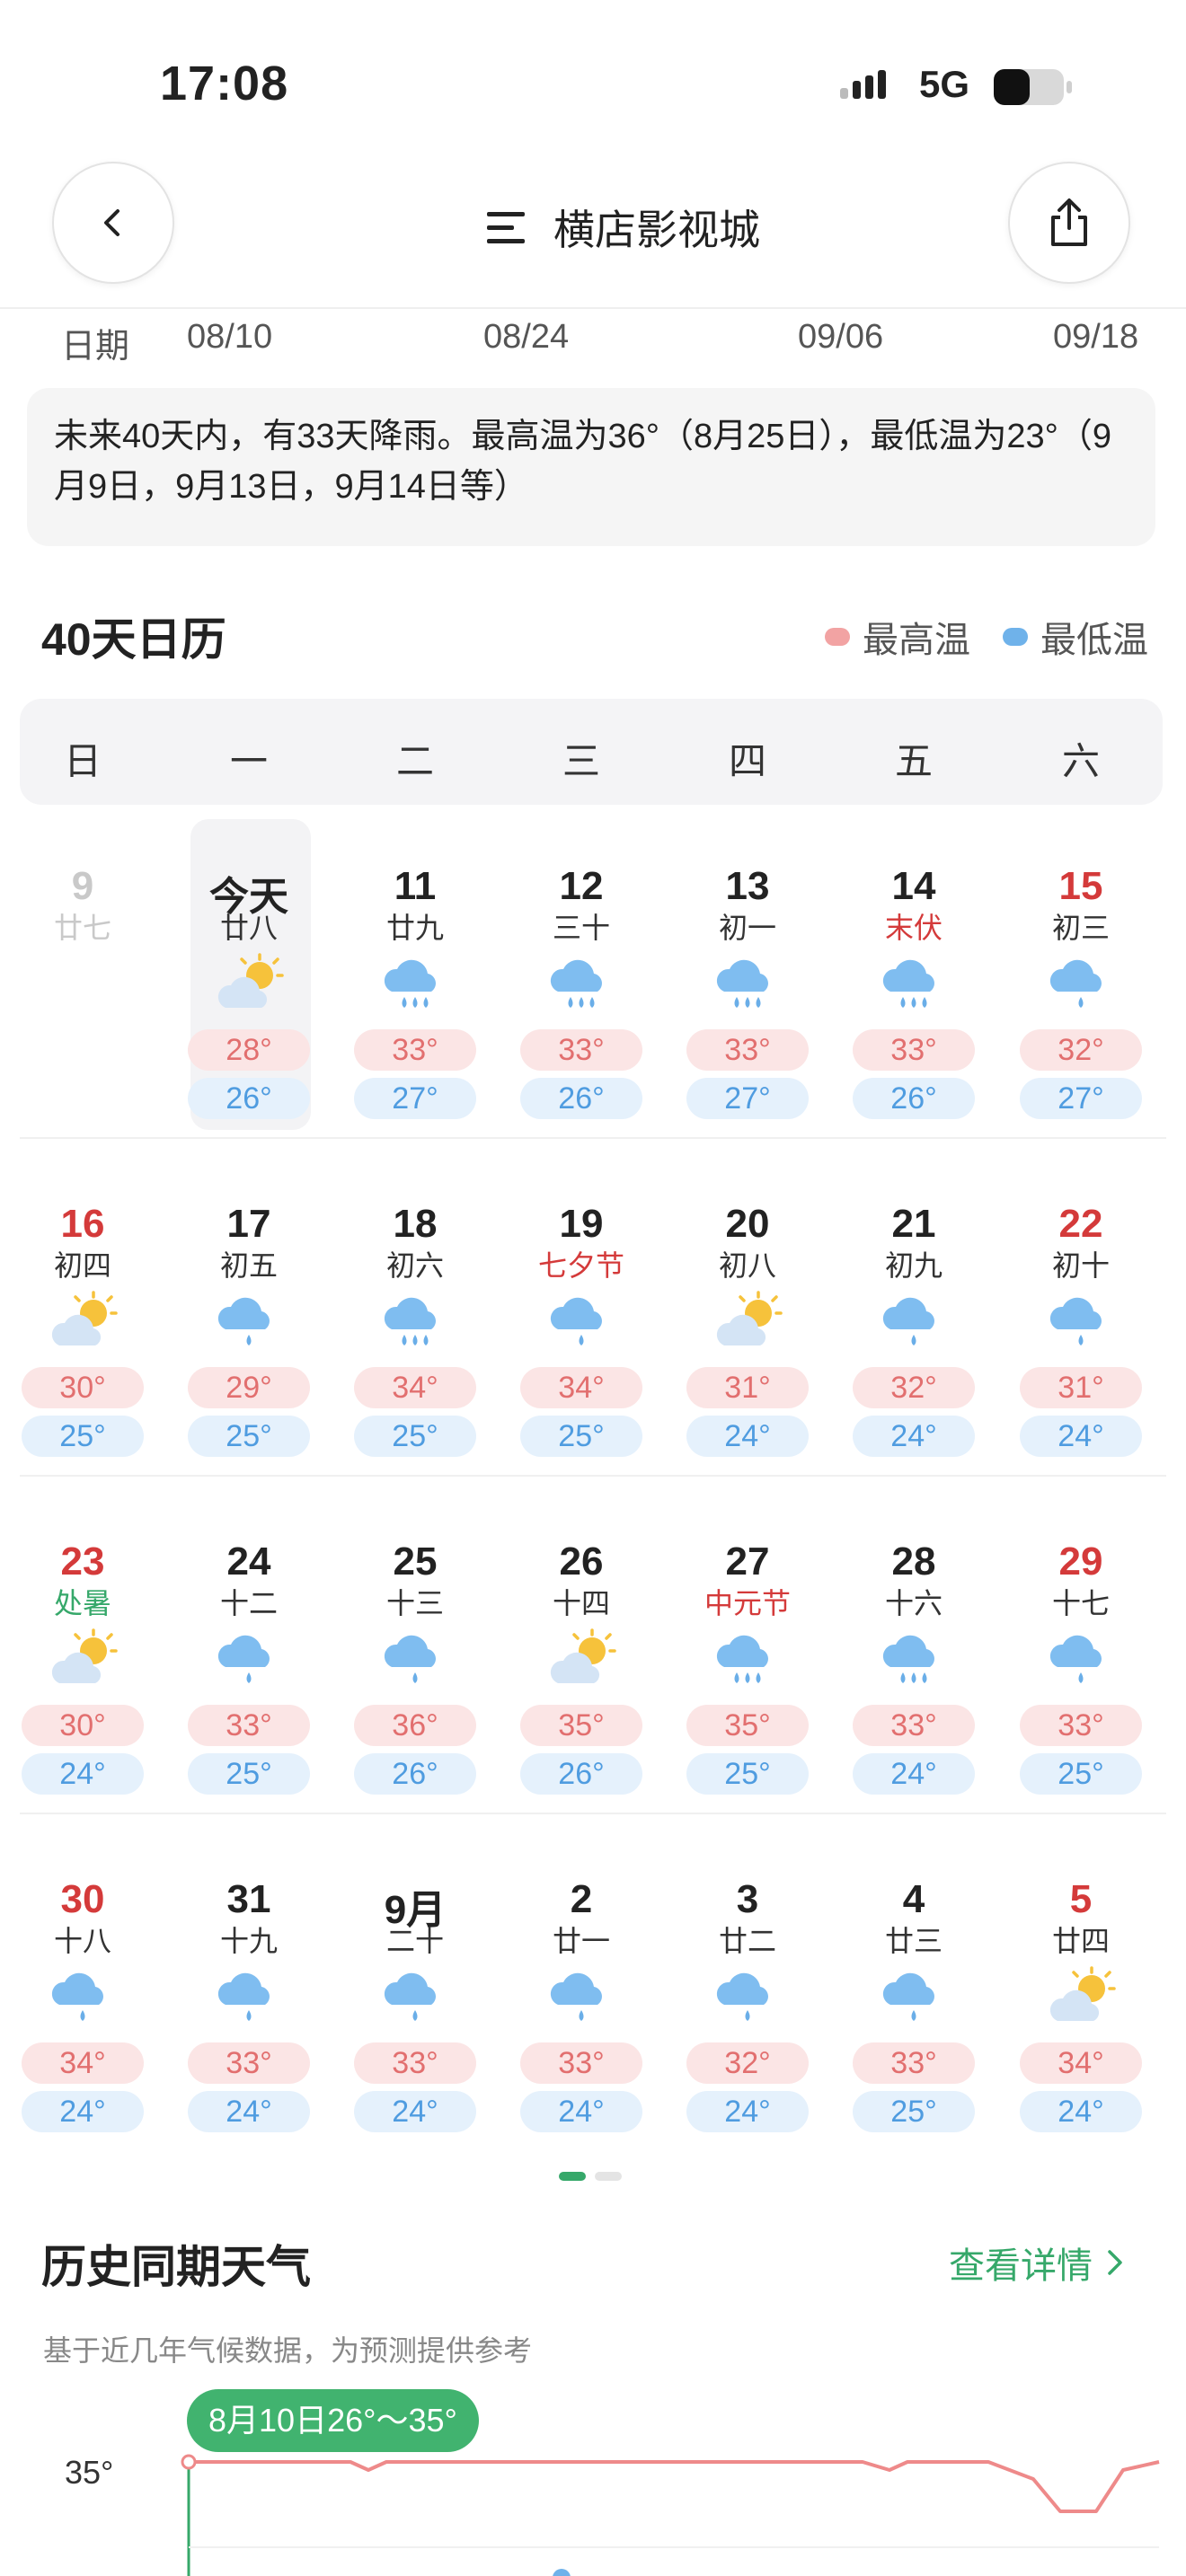 Image resolution: width=1186 pixels, height=2576 pixels. I want to click on high-temp: 35°, so click(747, 1725).